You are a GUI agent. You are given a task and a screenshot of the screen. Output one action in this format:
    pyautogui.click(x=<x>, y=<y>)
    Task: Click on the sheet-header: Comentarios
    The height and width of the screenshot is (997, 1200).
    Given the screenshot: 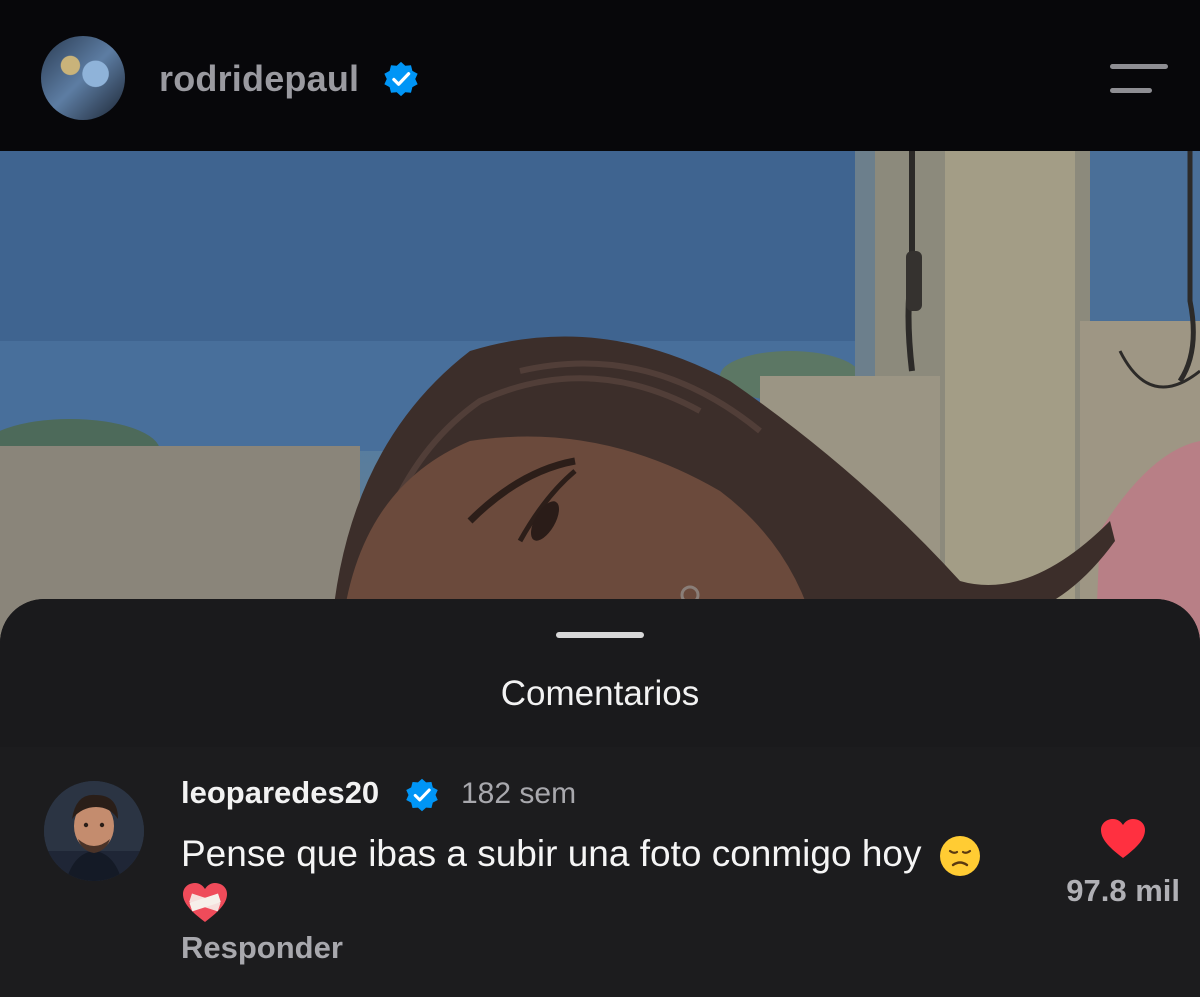 What is the action you would take?
    pyautogui.click(x=600, y=673)
    